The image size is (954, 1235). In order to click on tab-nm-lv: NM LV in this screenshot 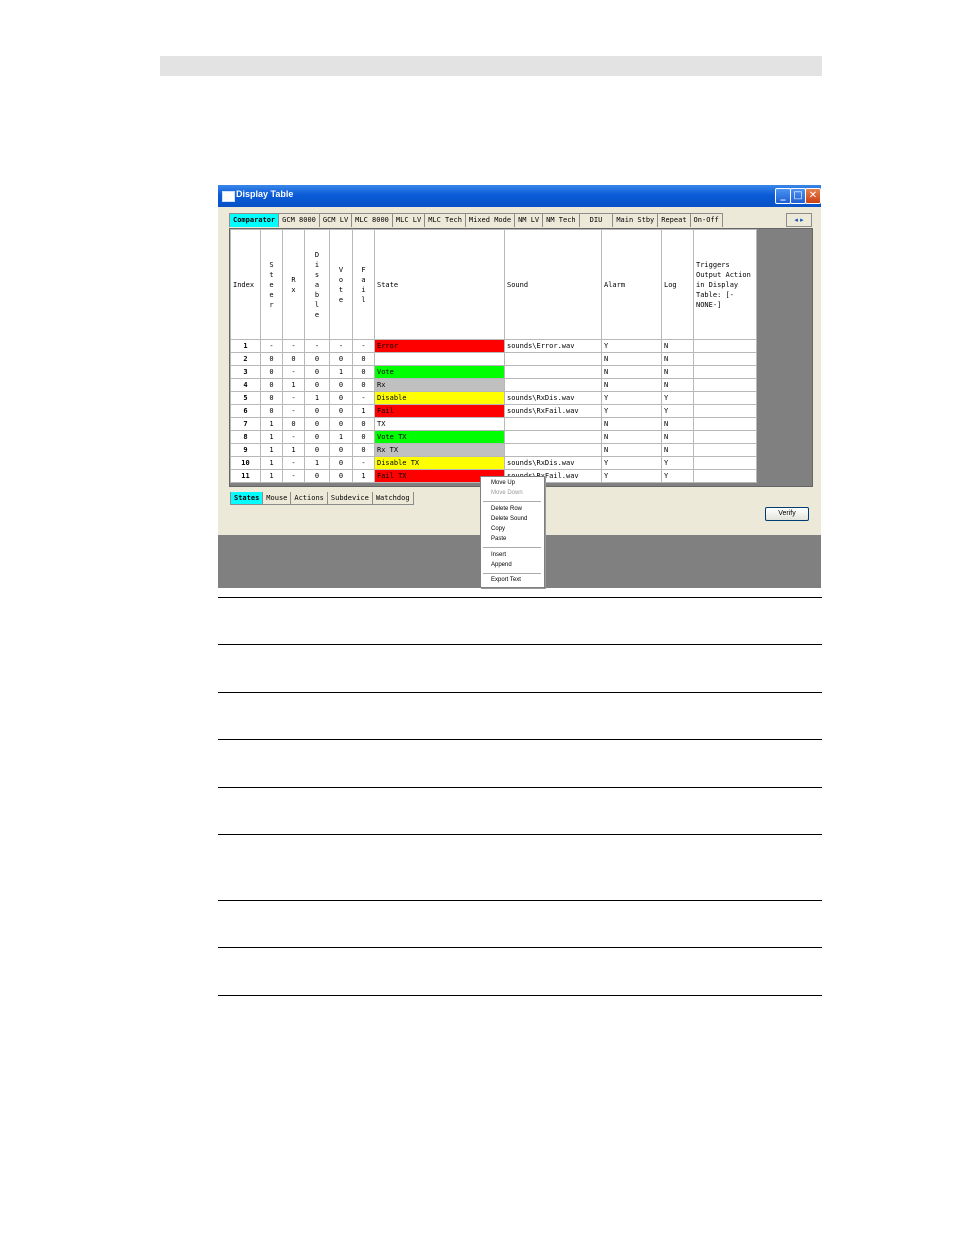, I will do `click(529, 220)`.